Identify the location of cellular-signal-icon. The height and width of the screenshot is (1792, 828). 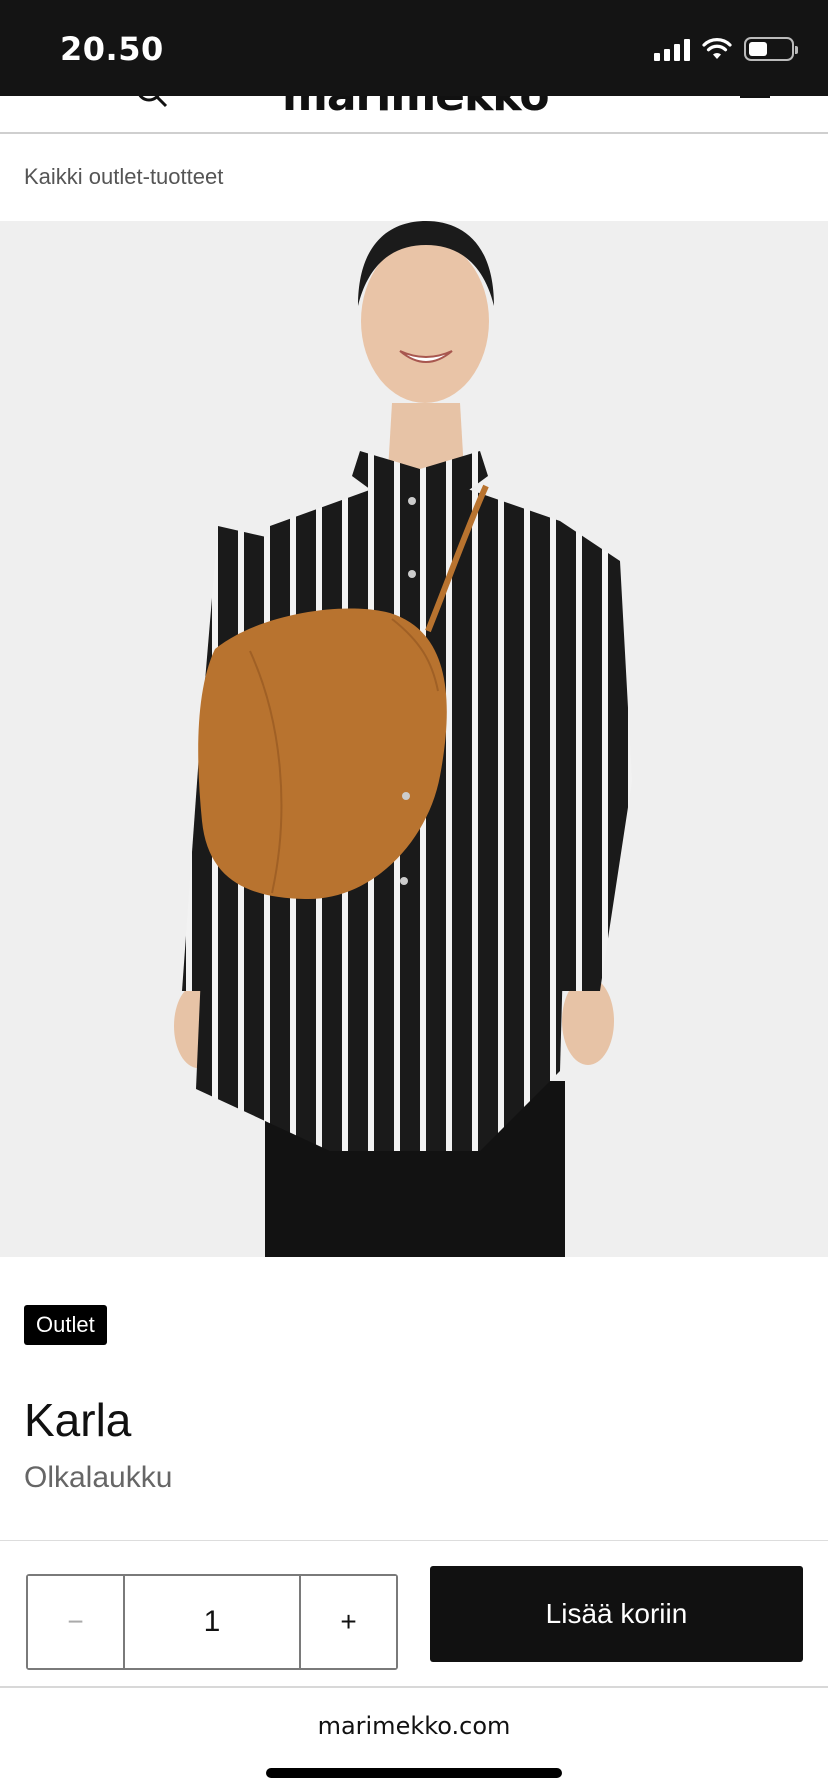
(672, 49).